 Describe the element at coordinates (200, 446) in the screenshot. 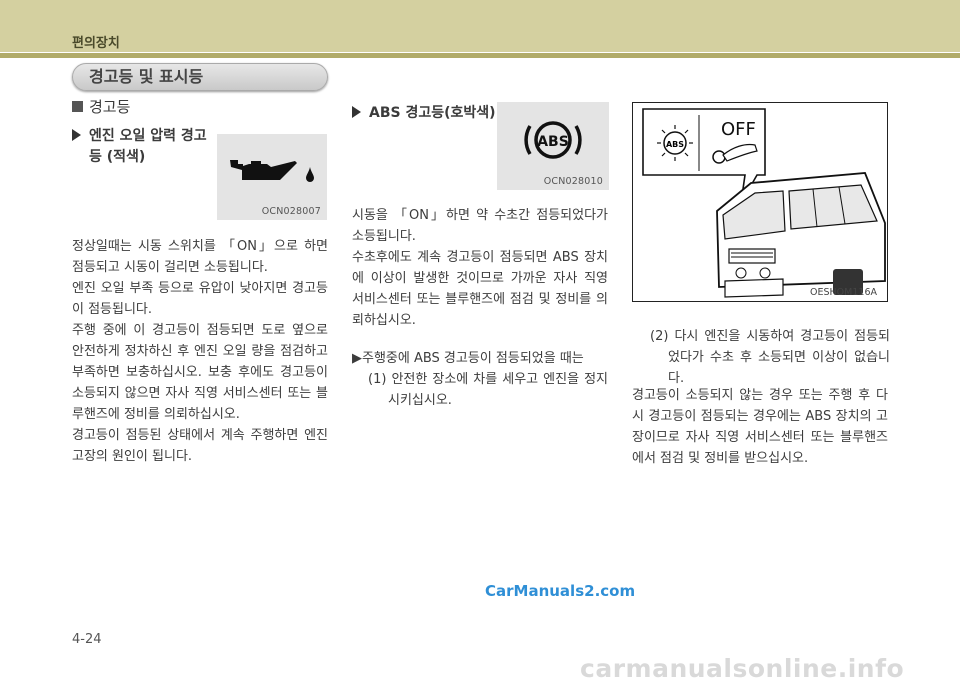

I see `left-paragraph-4: 경고등이 점등된 상태에서 계속 주행하면 엔진 고장의 원인이 됩니다.` at that location.